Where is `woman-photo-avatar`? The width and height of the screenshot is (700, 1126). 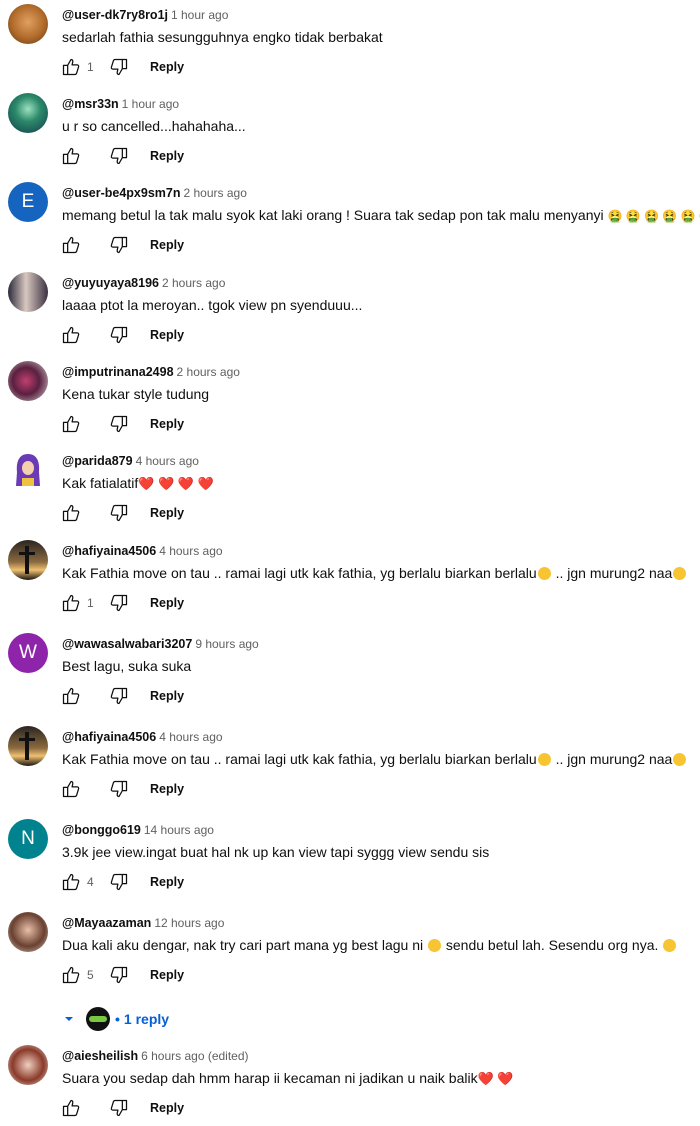
woman-photo-avatar is located at coordinates (28, 932).